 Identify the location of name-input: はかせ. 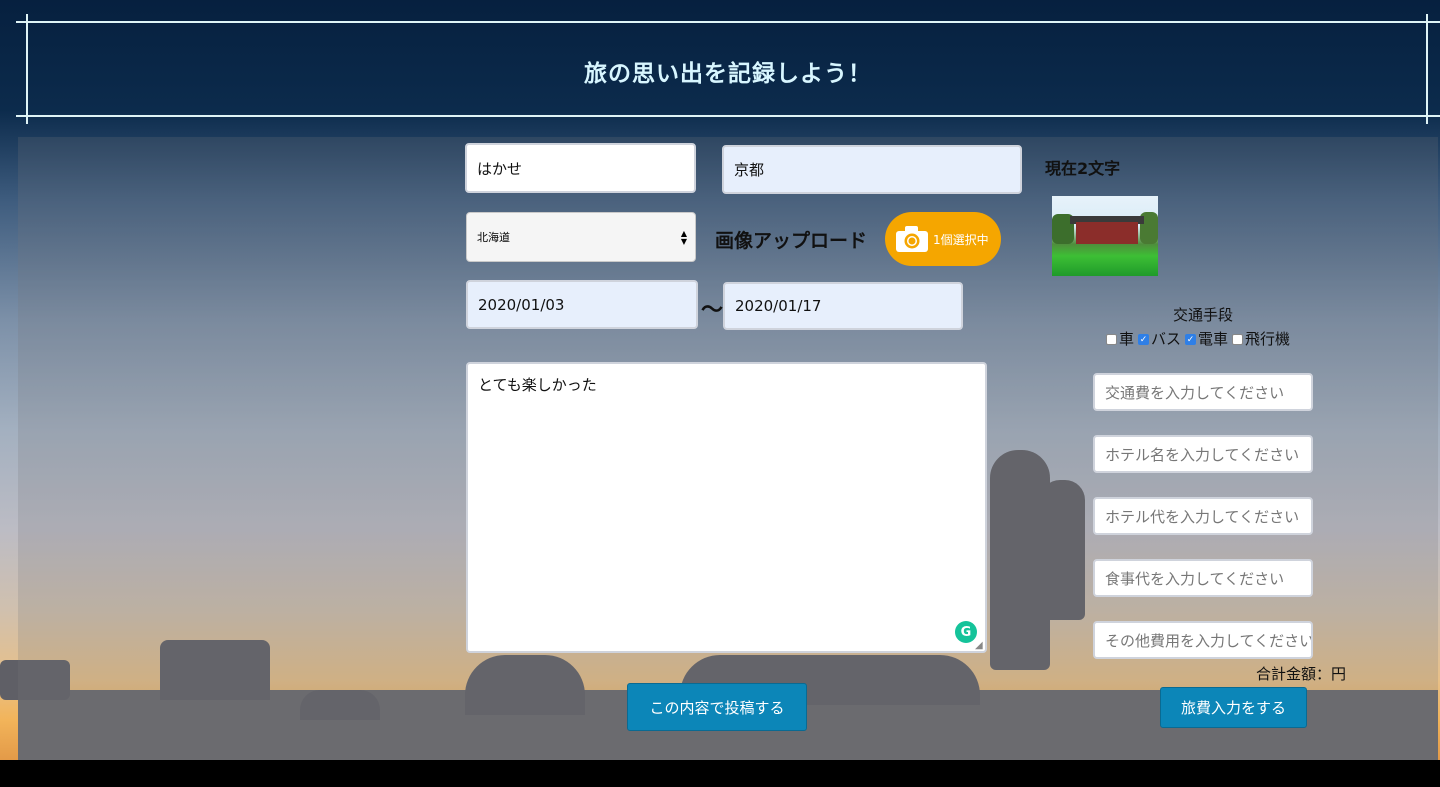
(580, 168).